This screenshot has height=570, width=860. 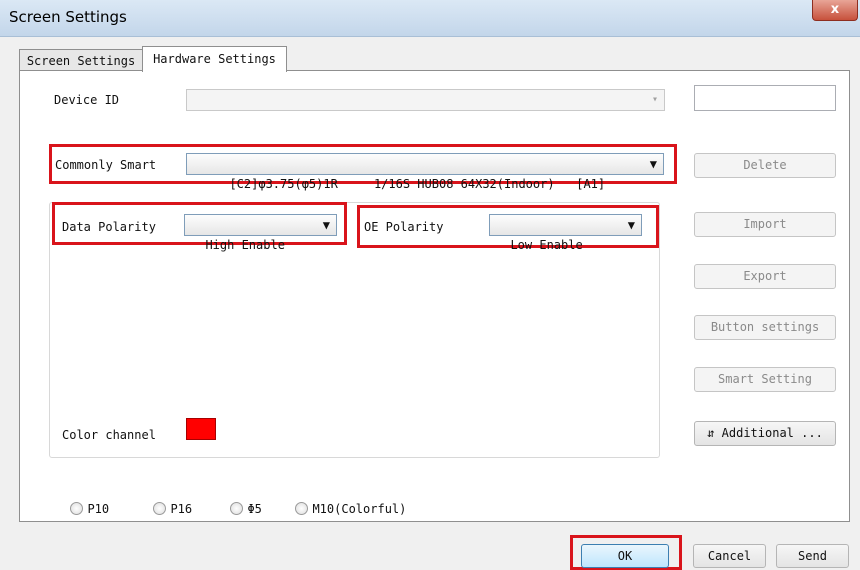 What do you see at coordinates (430, 18) in the screenshot?
I see `title-bar: Screen Settings x` at bounding box center [430, 18].